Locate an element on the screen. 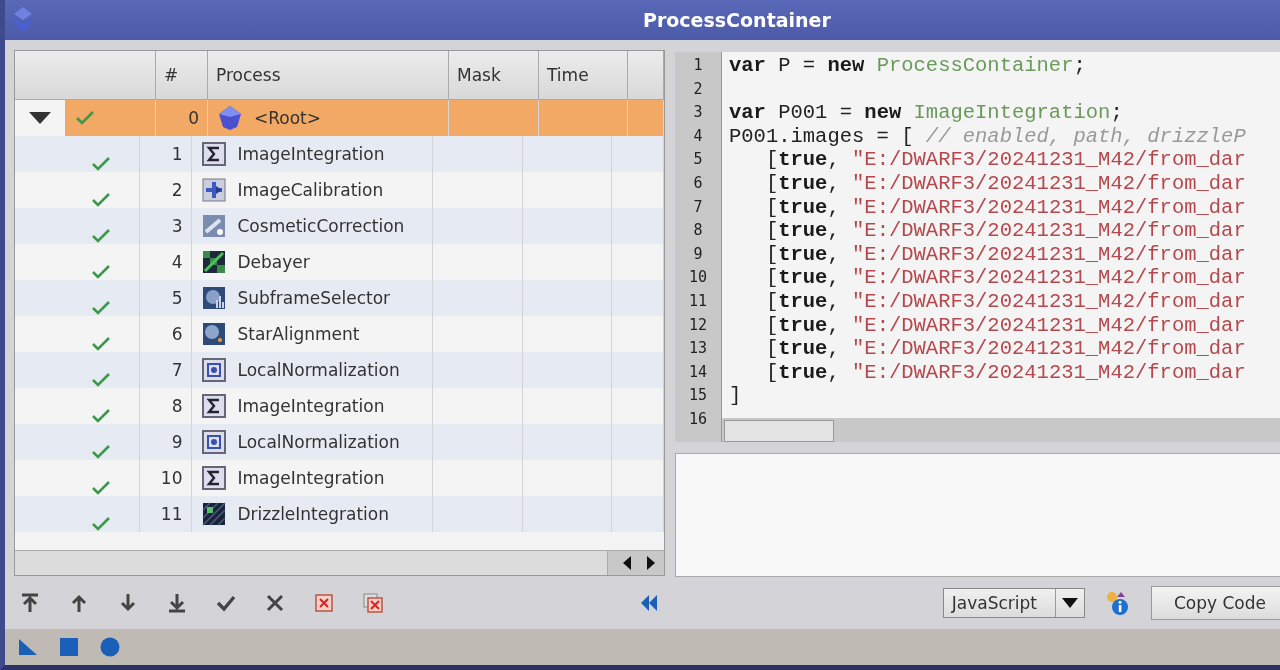 The width and height of the screenshot is (1280, 670). debayer-icon is located at coordinates (213, 262).